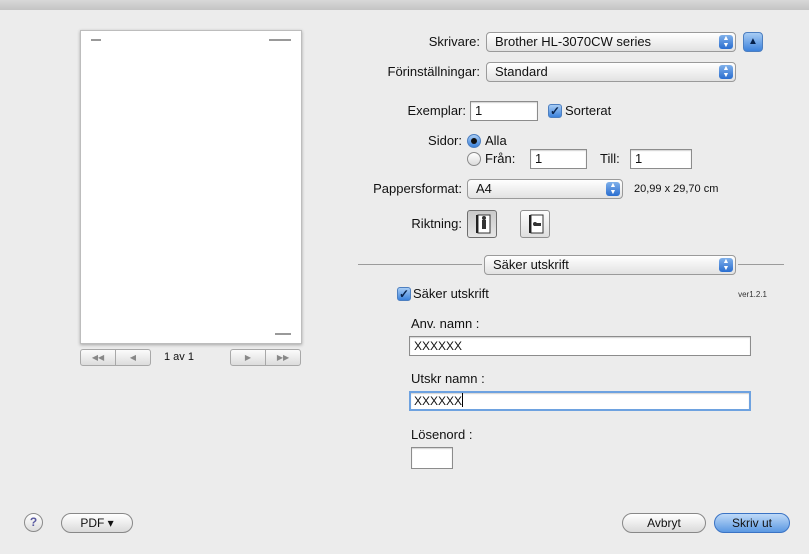  I want to click on help-button: ?, so click(33, 522).